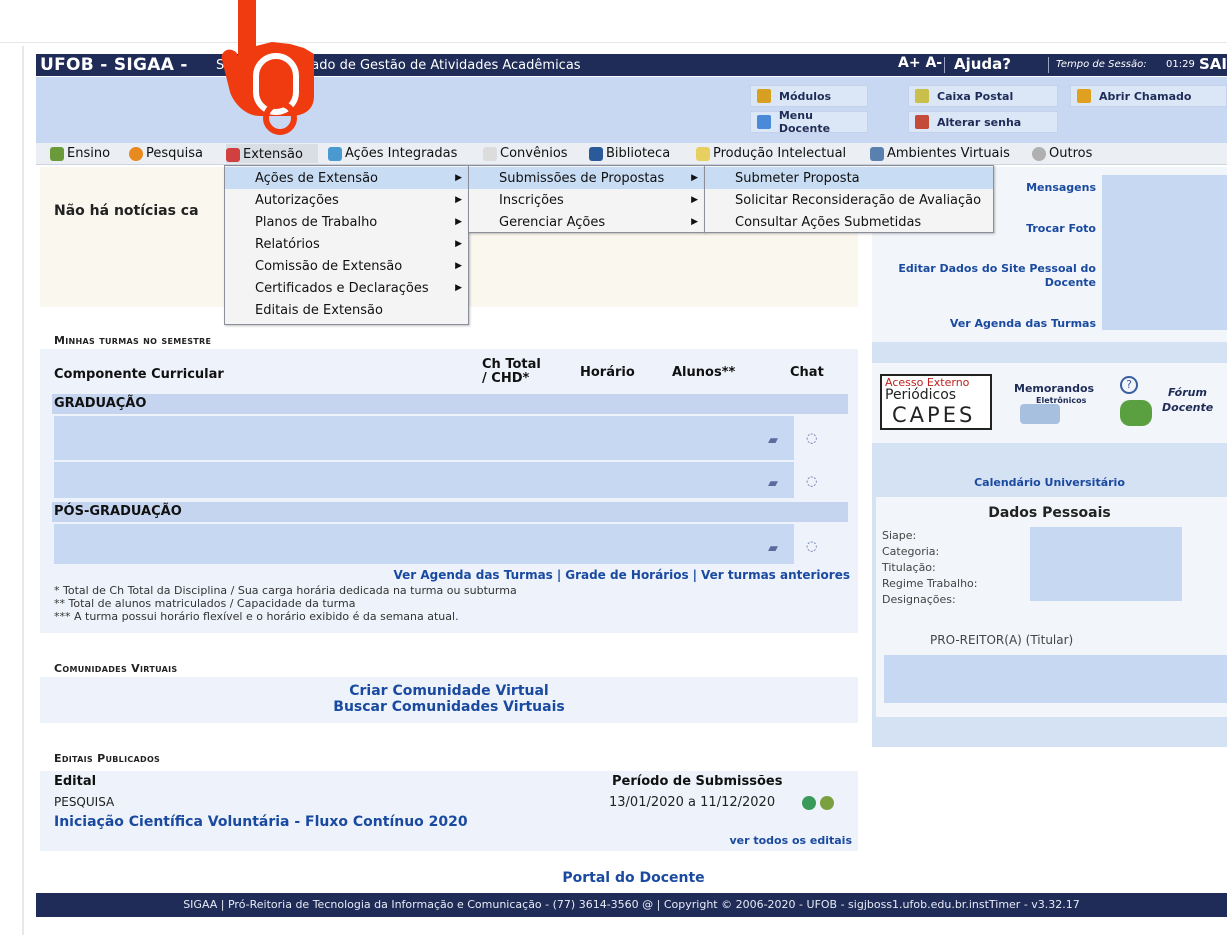  What do you see at coordinates (272, 153) in the screenshot?
I see `menu-extensao: Extensão` at bounding box center [272, 153].